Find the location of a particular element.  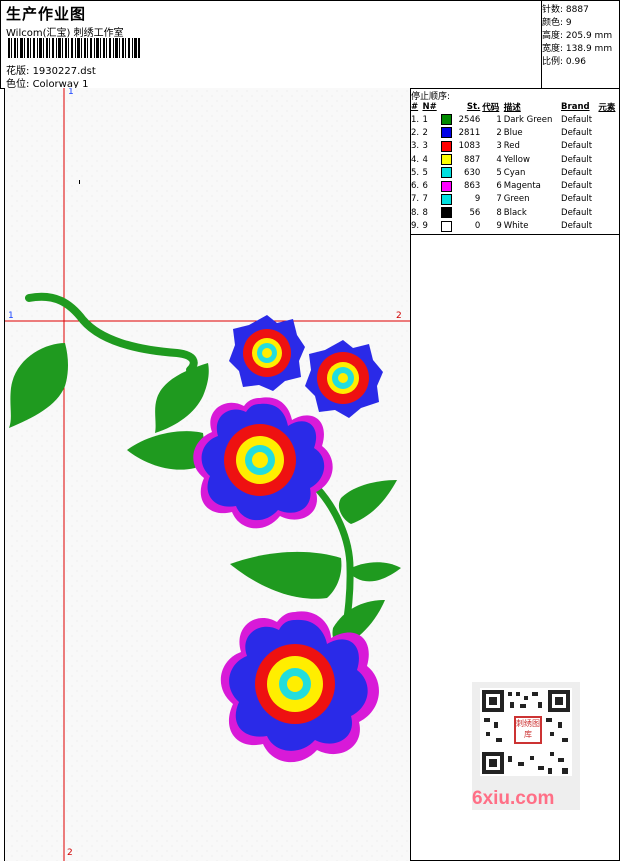

table-row: 6. 6 863 6 Magenta Default is located at coordinates (514, 185).